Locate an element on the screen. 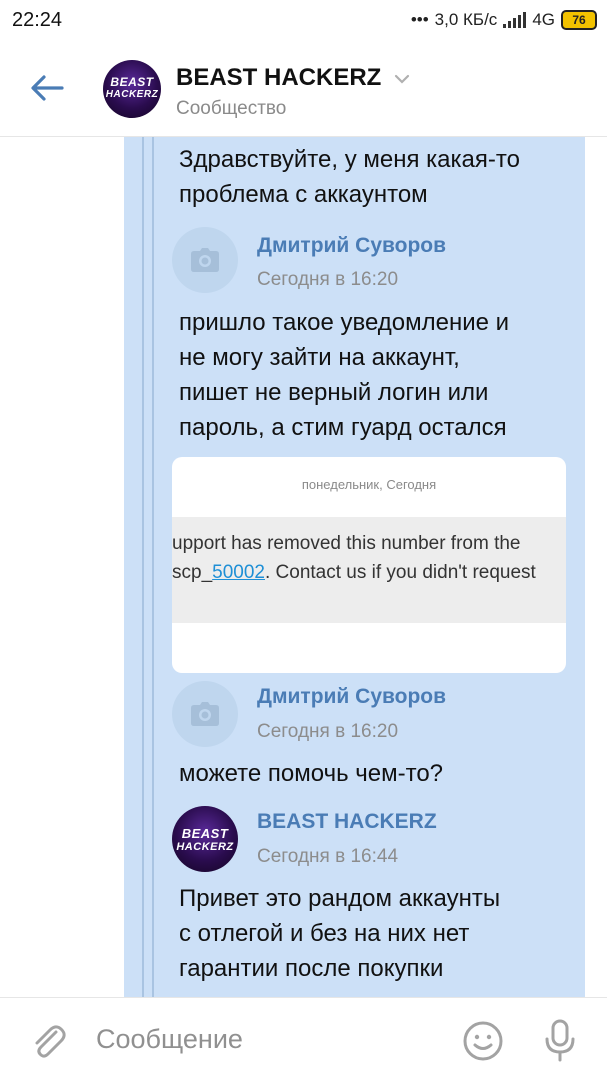  battery-level: 76 is located at coordinates (579, 20).